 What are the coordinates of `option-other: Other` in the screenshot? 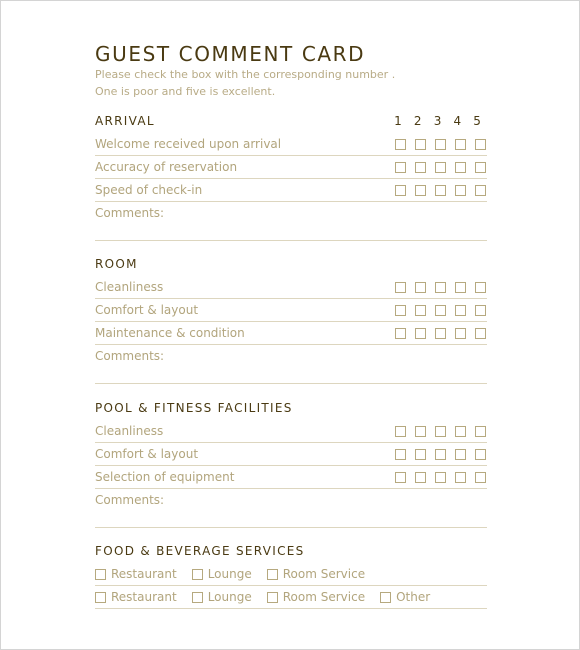 It's located at (405, 597).